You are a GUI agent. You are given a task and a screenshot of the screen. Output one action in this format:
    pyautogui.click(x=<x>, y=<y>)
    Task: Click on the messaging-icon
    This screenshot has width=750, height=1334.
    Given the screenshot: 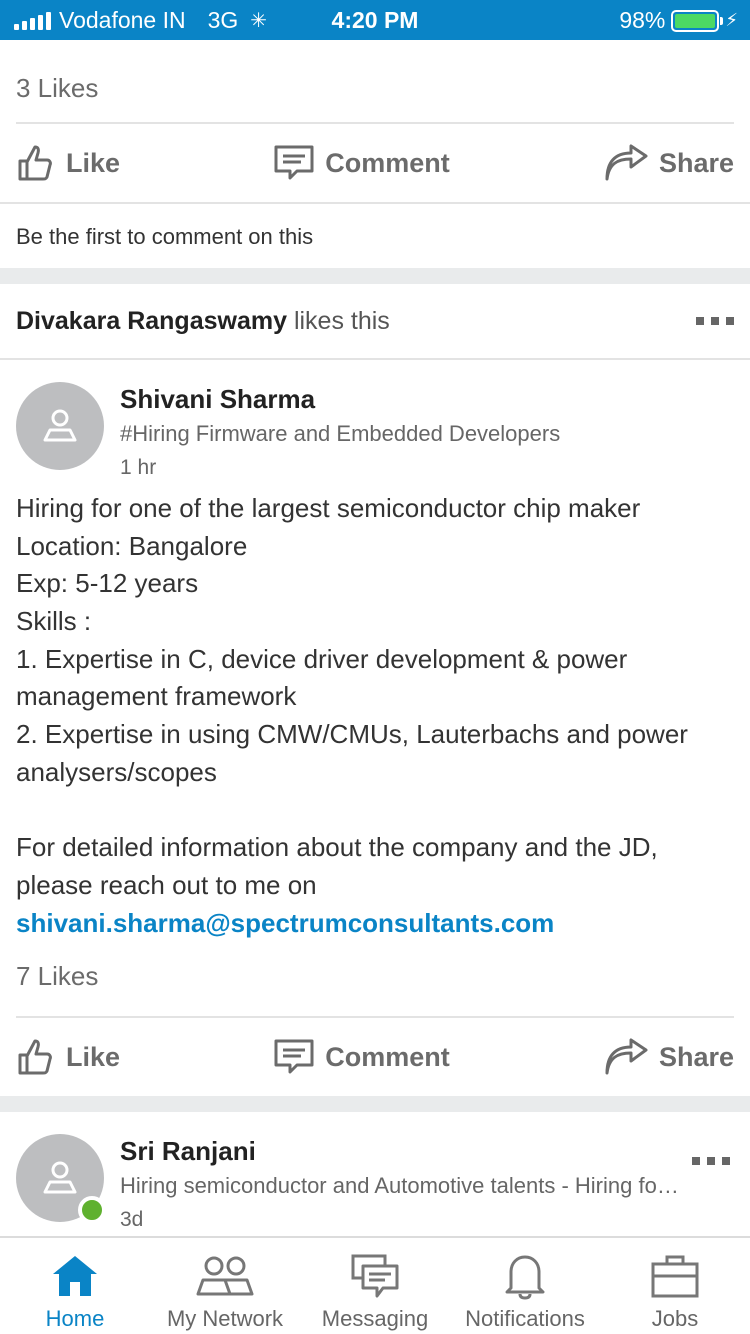 What is the action you would take?
    pyautogui.click(x=375, y=1276)
    